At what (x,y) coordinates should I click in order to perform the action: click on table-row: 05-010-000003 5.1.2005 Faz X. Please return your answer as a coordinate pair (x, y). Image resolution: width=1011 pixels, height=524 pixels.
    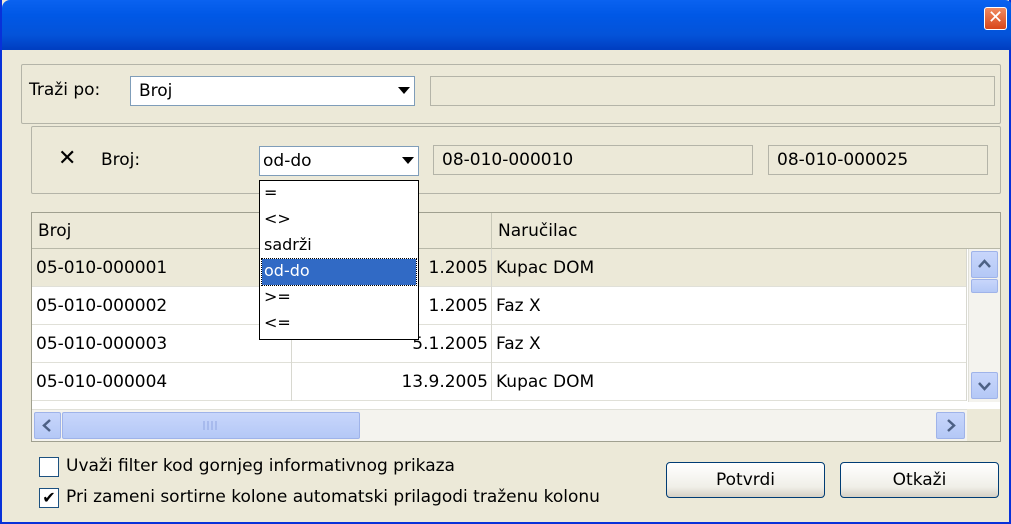
    Looking at the image, I should click on (499, 344).